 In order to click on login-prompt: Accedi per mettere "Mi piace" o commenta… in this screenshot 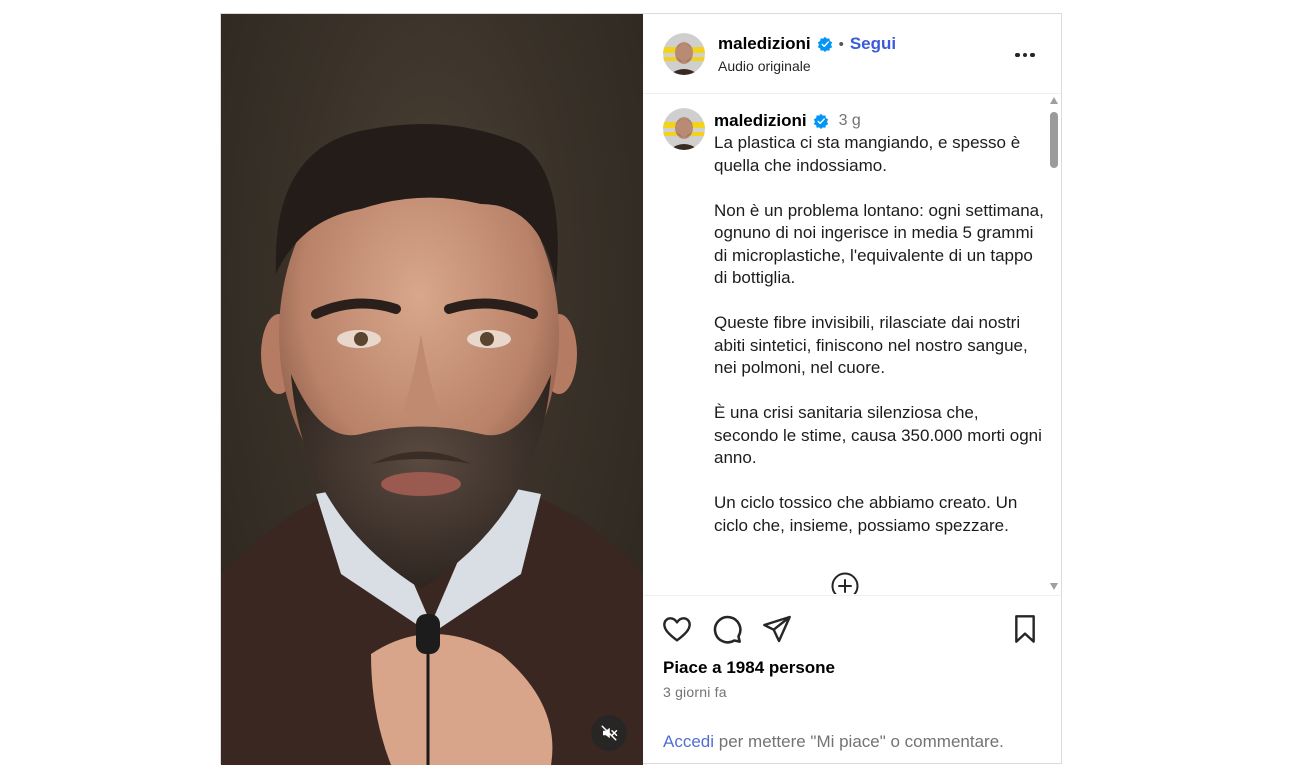, I will do `click(833, 742)`.